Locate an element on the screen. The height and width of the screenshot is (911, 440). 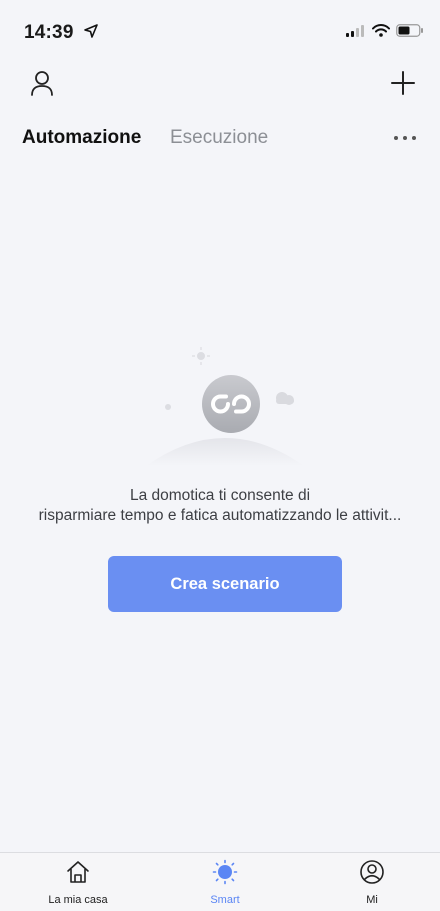
more-dots-icon is located at coordinates (405, 138).